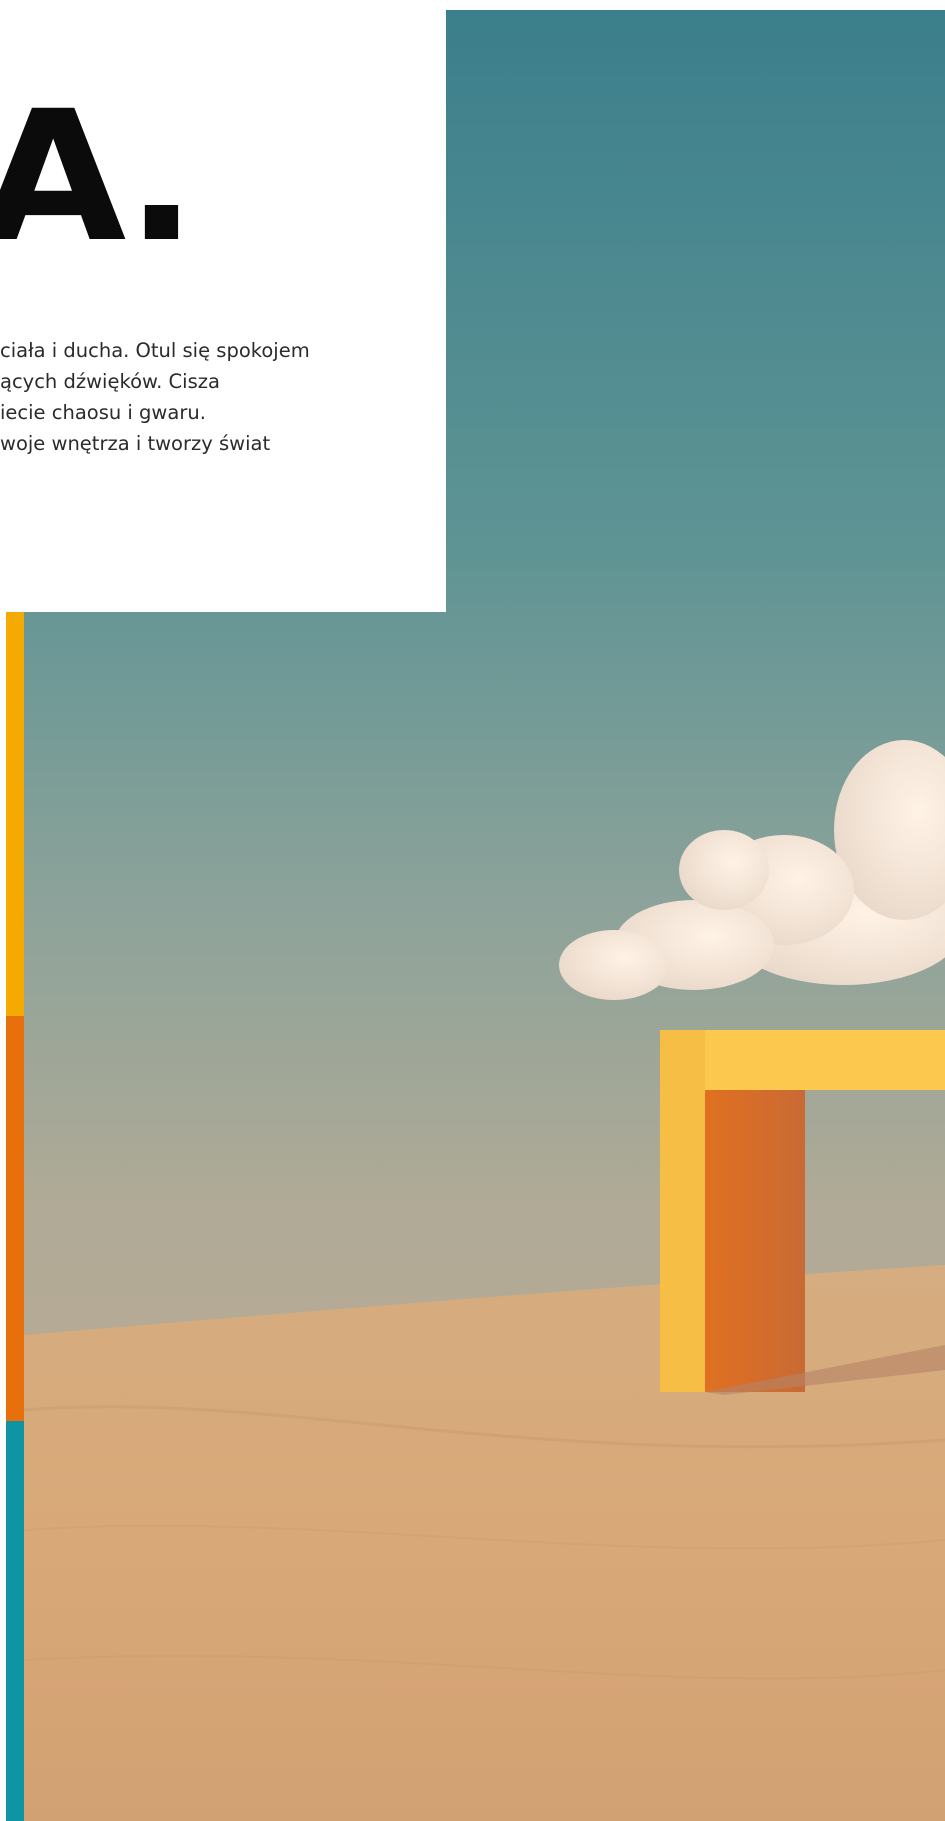 The width and height of the screenshot is (945, 1821). Describe the element at coordinates (15, 1621) in the screenshot. I see `accent-bar-teal` at that location.